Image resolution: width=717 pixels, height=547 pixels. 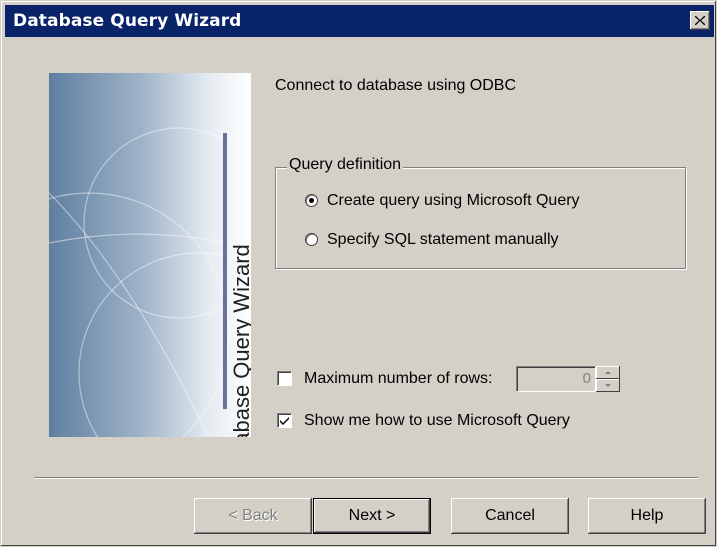 What do you see at coordinates (311, 239) in the screenshot?
I see `radio-sql-manual` at bounding box center [311, 239].